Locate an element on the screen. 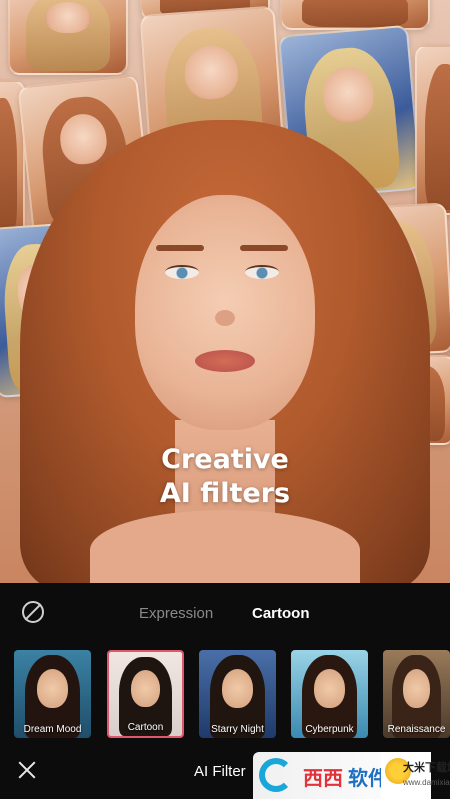 Image resolution: width=450 pixels, height=799 pixels. watermark-logo-icon is located at coordinates (276, 775).